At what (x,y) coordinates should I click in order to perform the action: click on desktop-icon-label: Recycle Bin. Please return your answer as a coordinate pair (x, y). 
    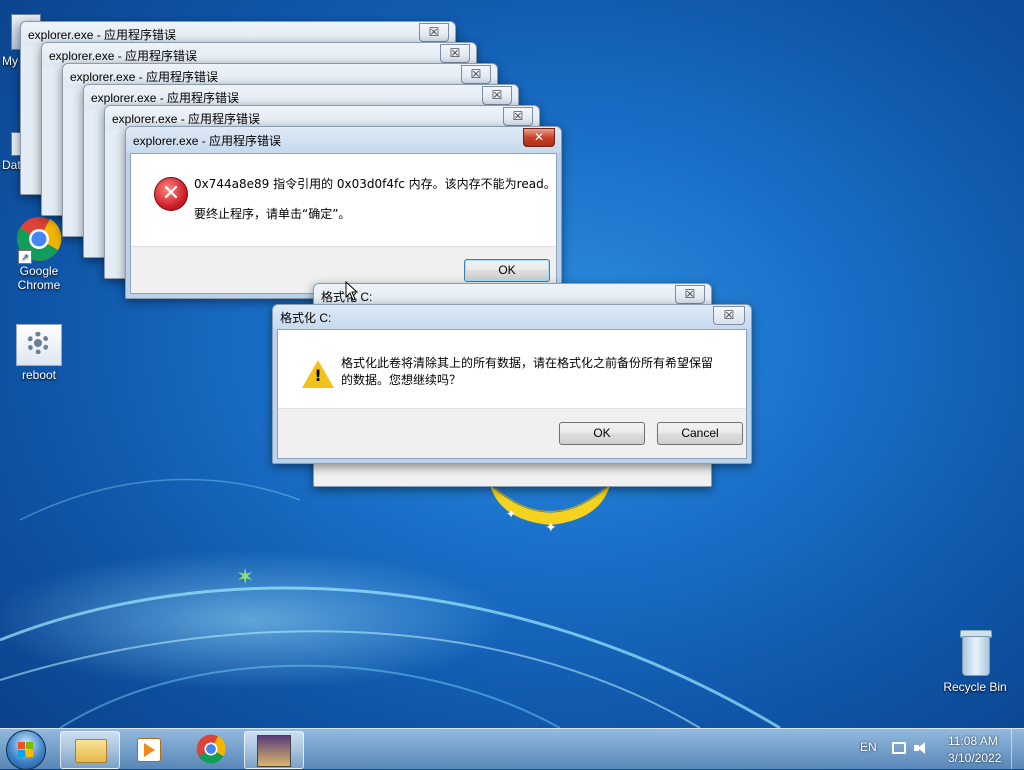
    Looking at the image, I should click on (975, 687).